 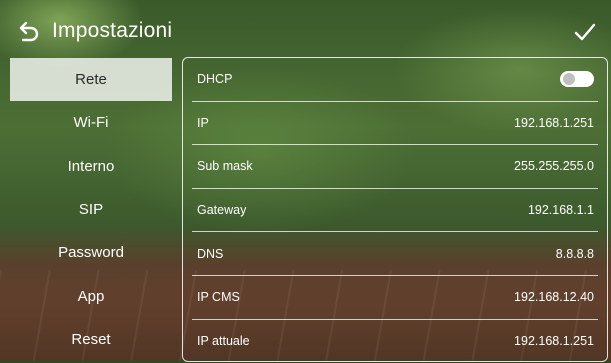 I want to click on ip-label: IP, so click(x=203, y=122).